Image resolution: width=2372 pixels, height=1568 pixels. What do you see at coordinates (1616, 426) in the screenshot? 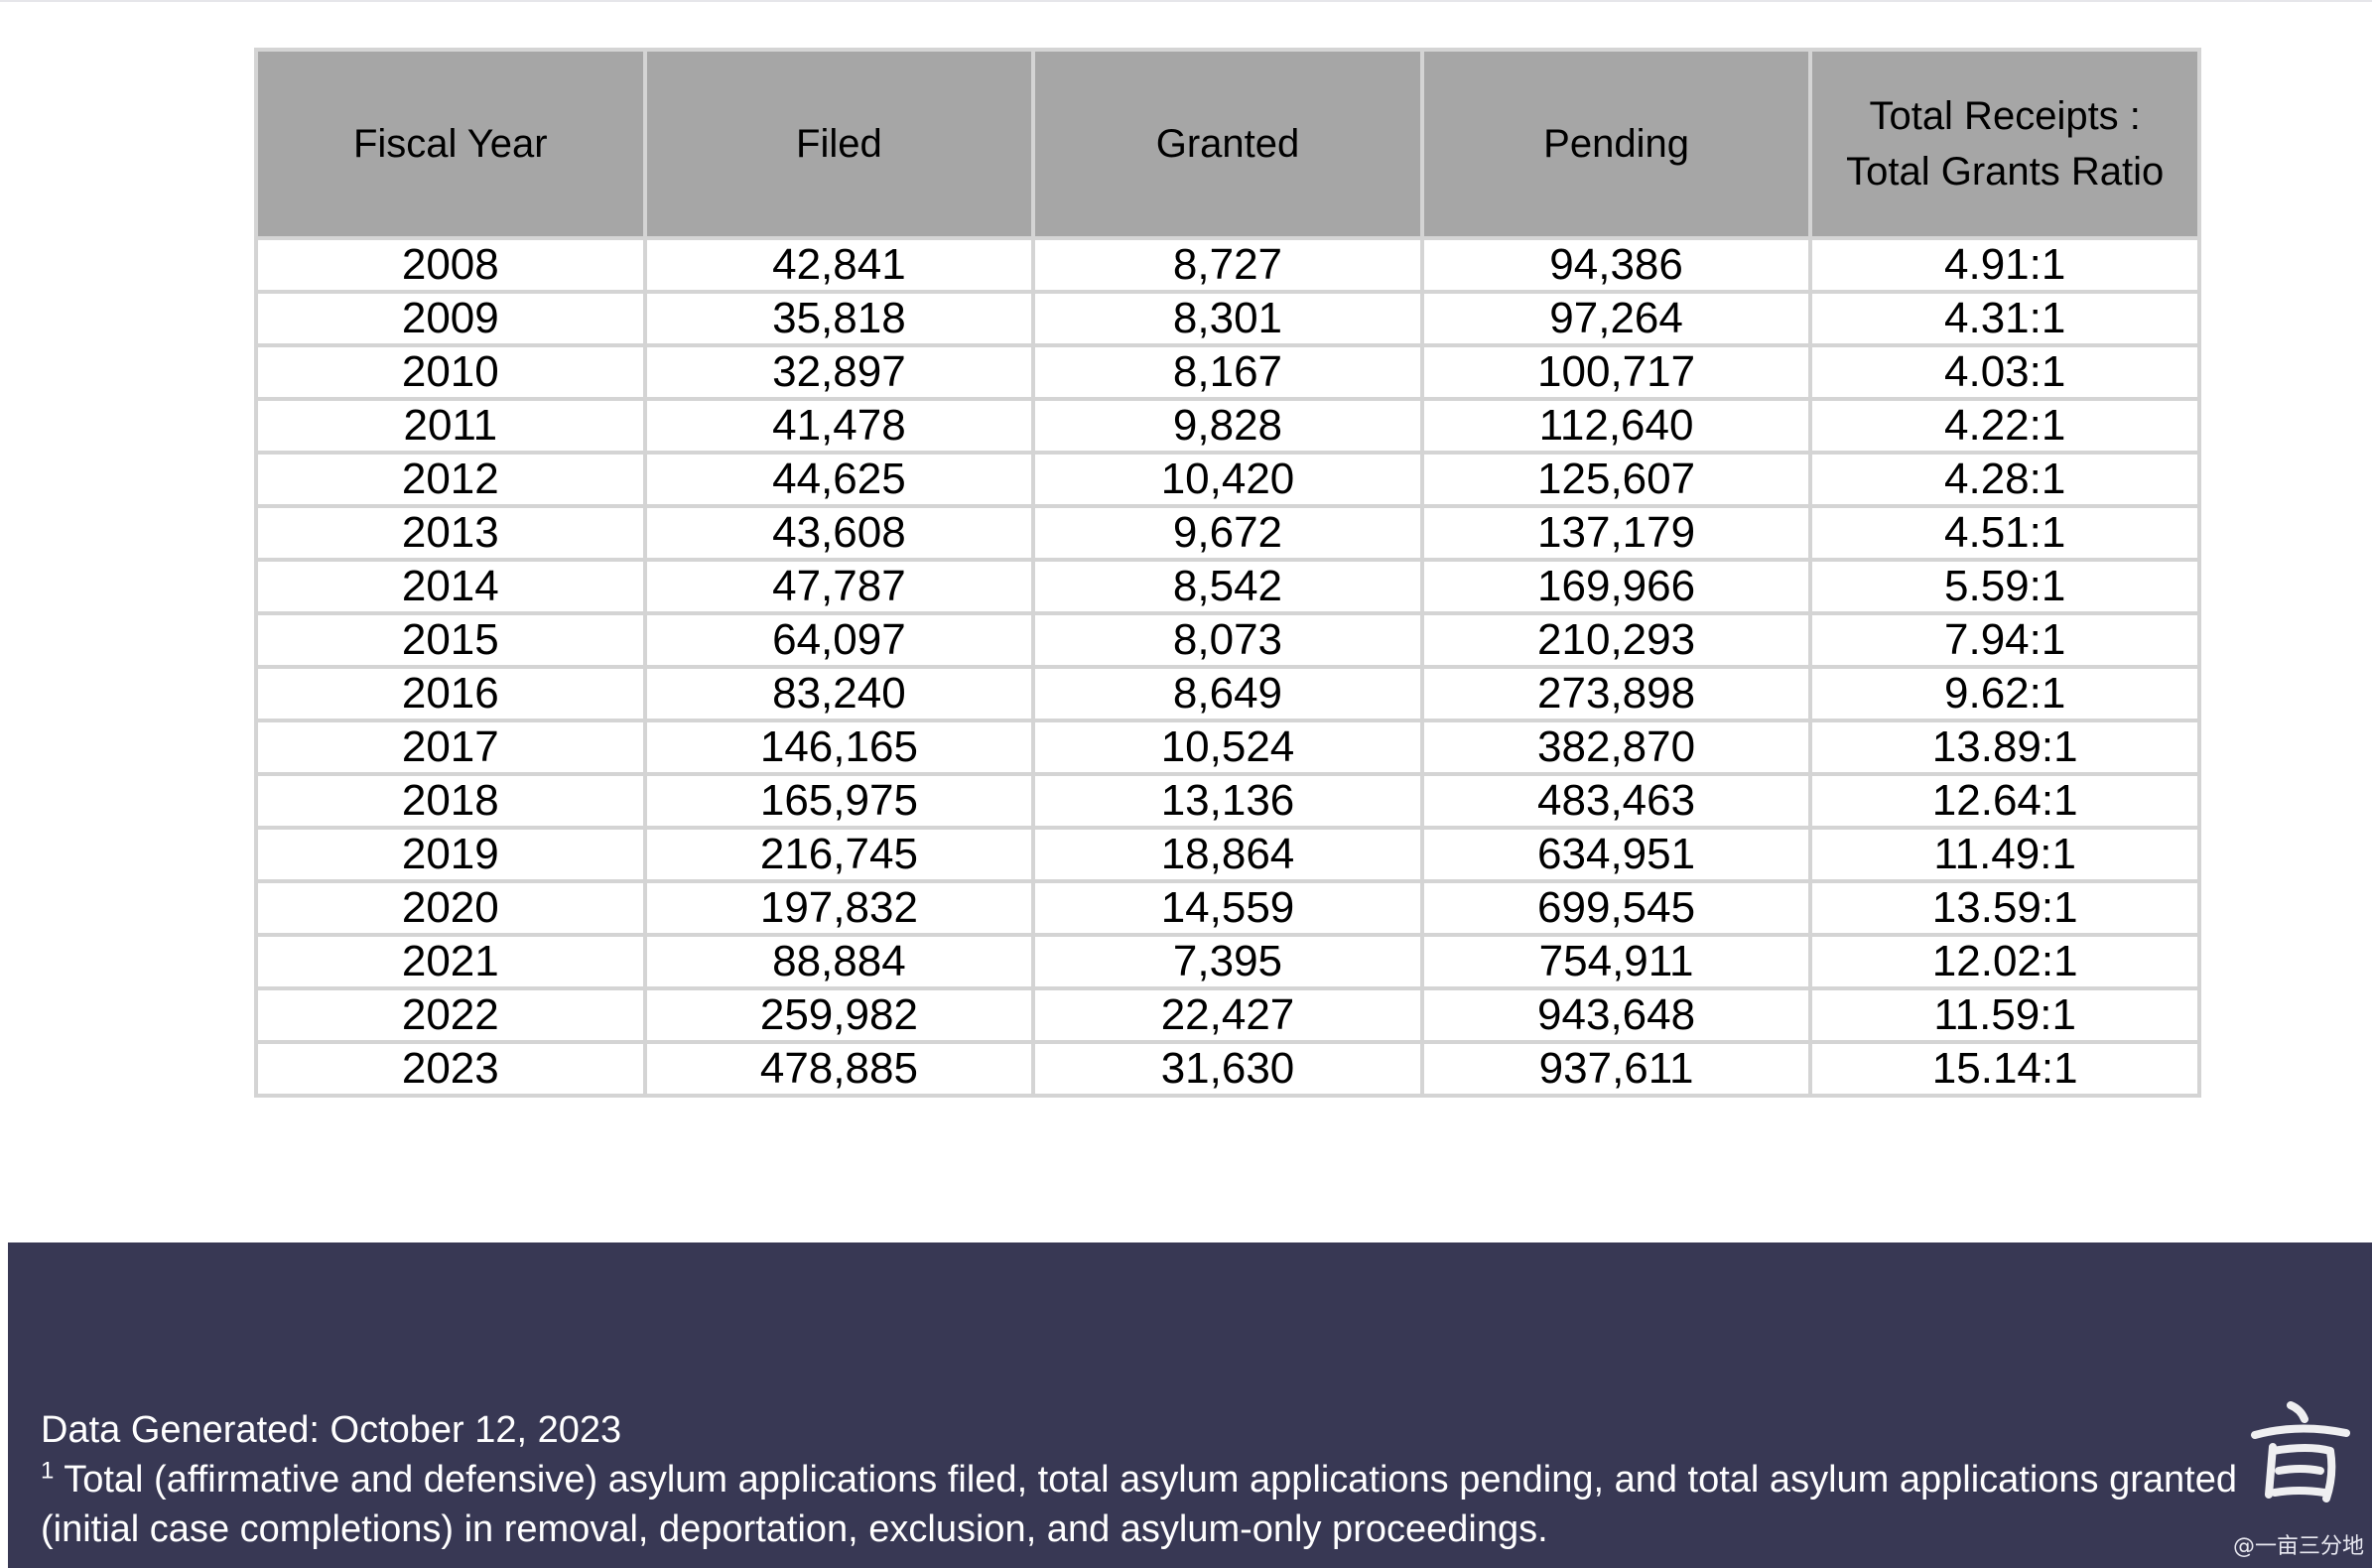
I see `table-cell-pending: 112,640` at bounding box center [1616, 426].